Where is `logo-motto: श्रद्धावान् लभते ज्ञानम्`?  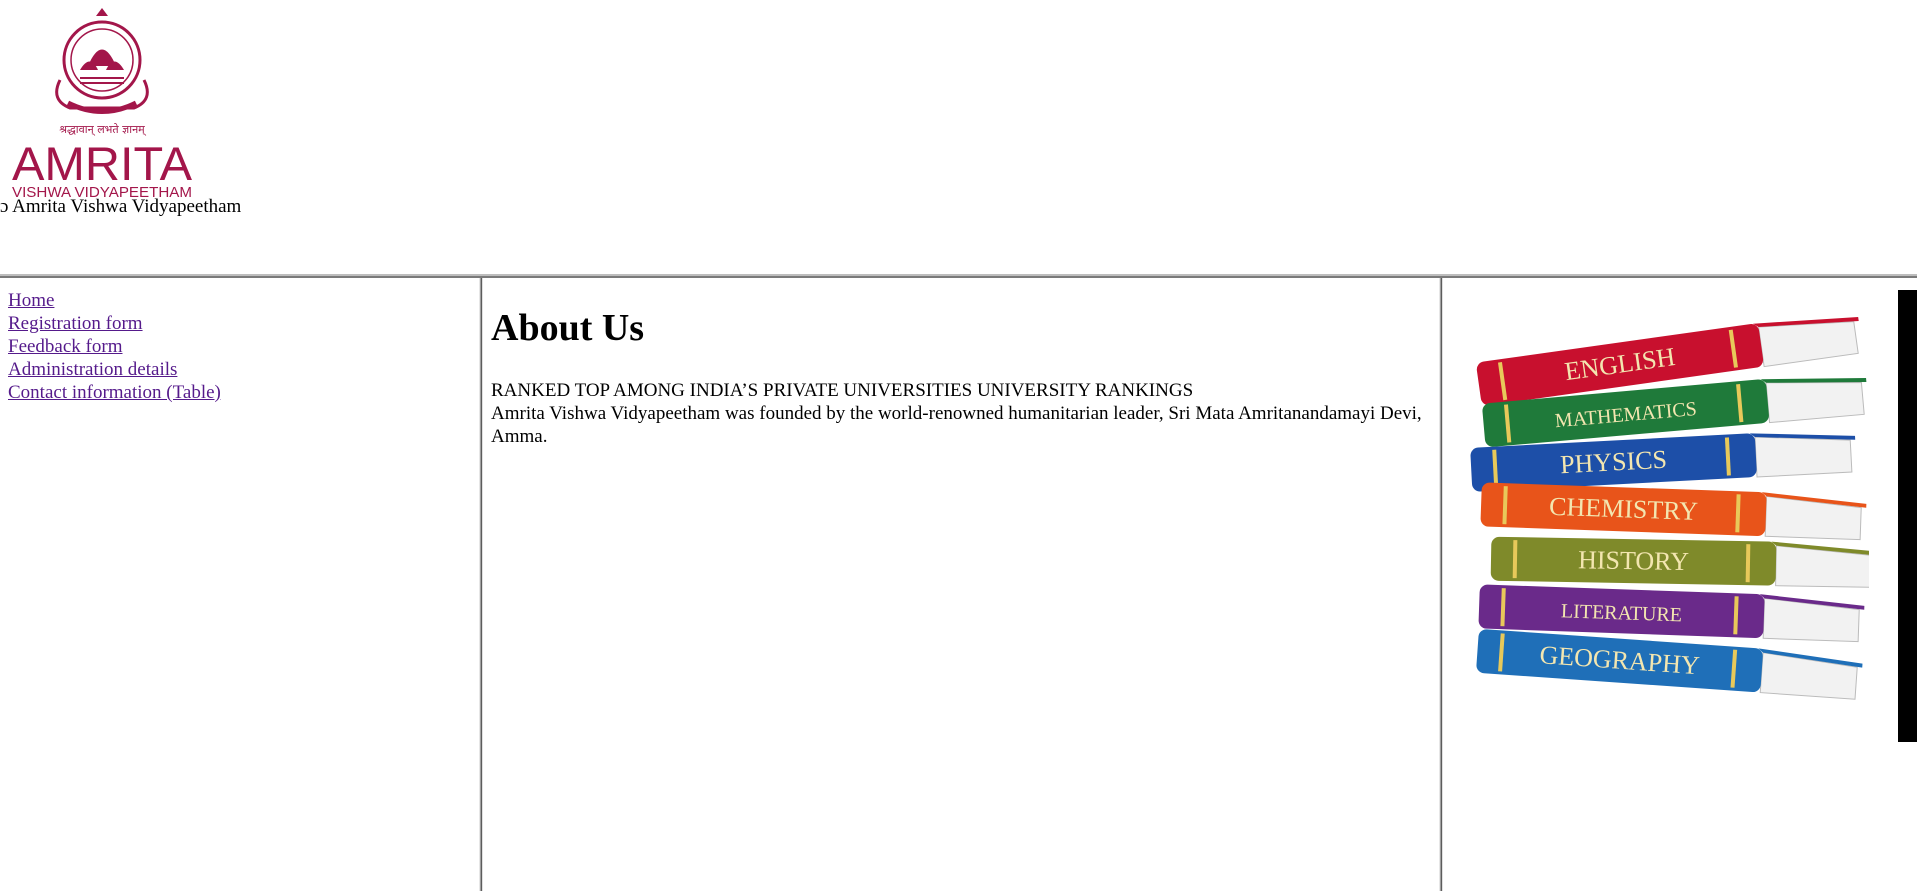 logo-motto: श्रद्धावान् लभते ज्ञानम् is located at coordinates (103, 129).